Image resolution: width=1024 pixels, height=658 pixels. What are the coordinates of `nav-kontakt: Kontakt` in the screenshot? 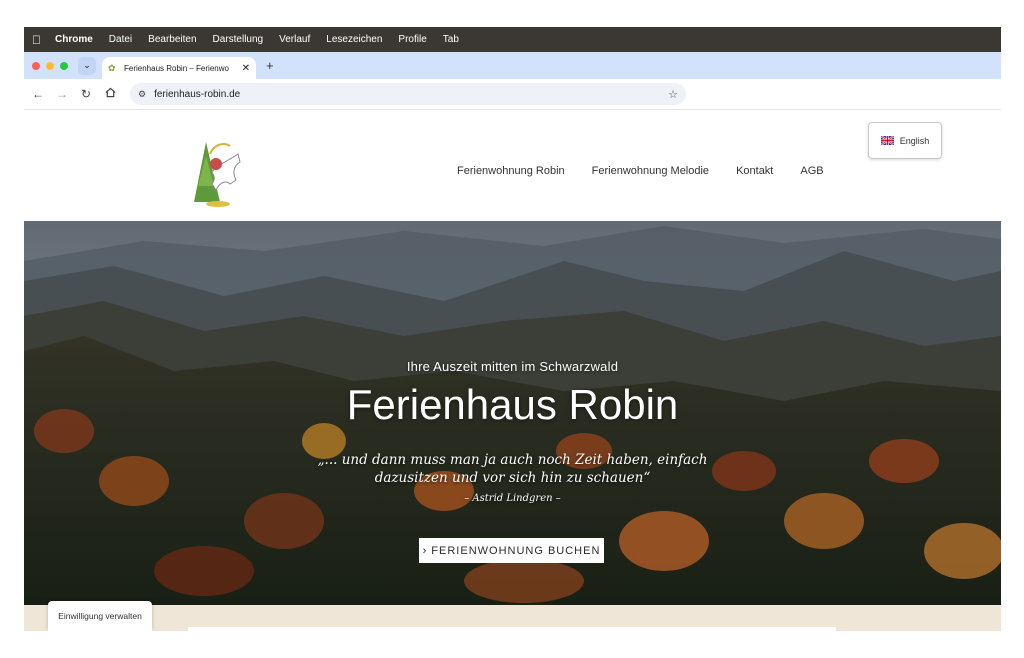 It's located at (754, 171).